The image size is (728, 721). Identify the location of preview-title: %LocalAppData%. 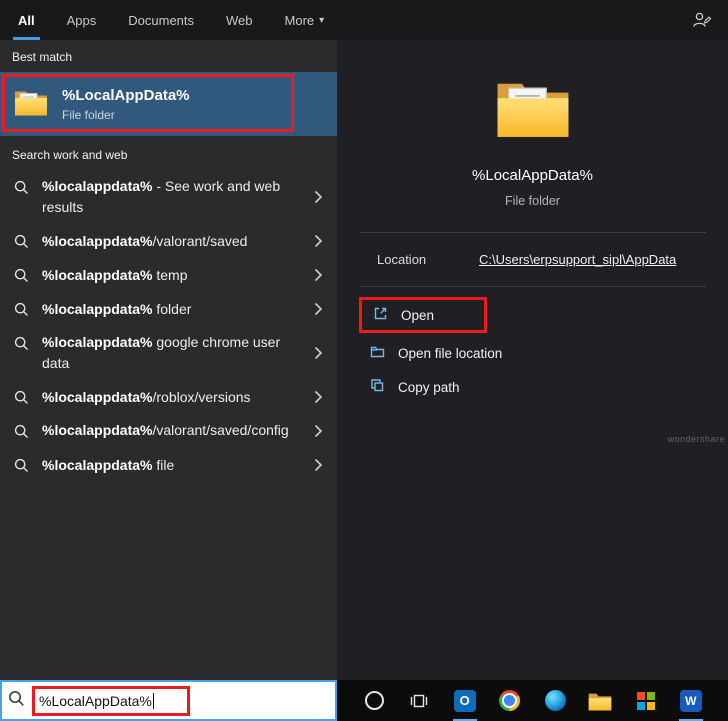
(532, 175).